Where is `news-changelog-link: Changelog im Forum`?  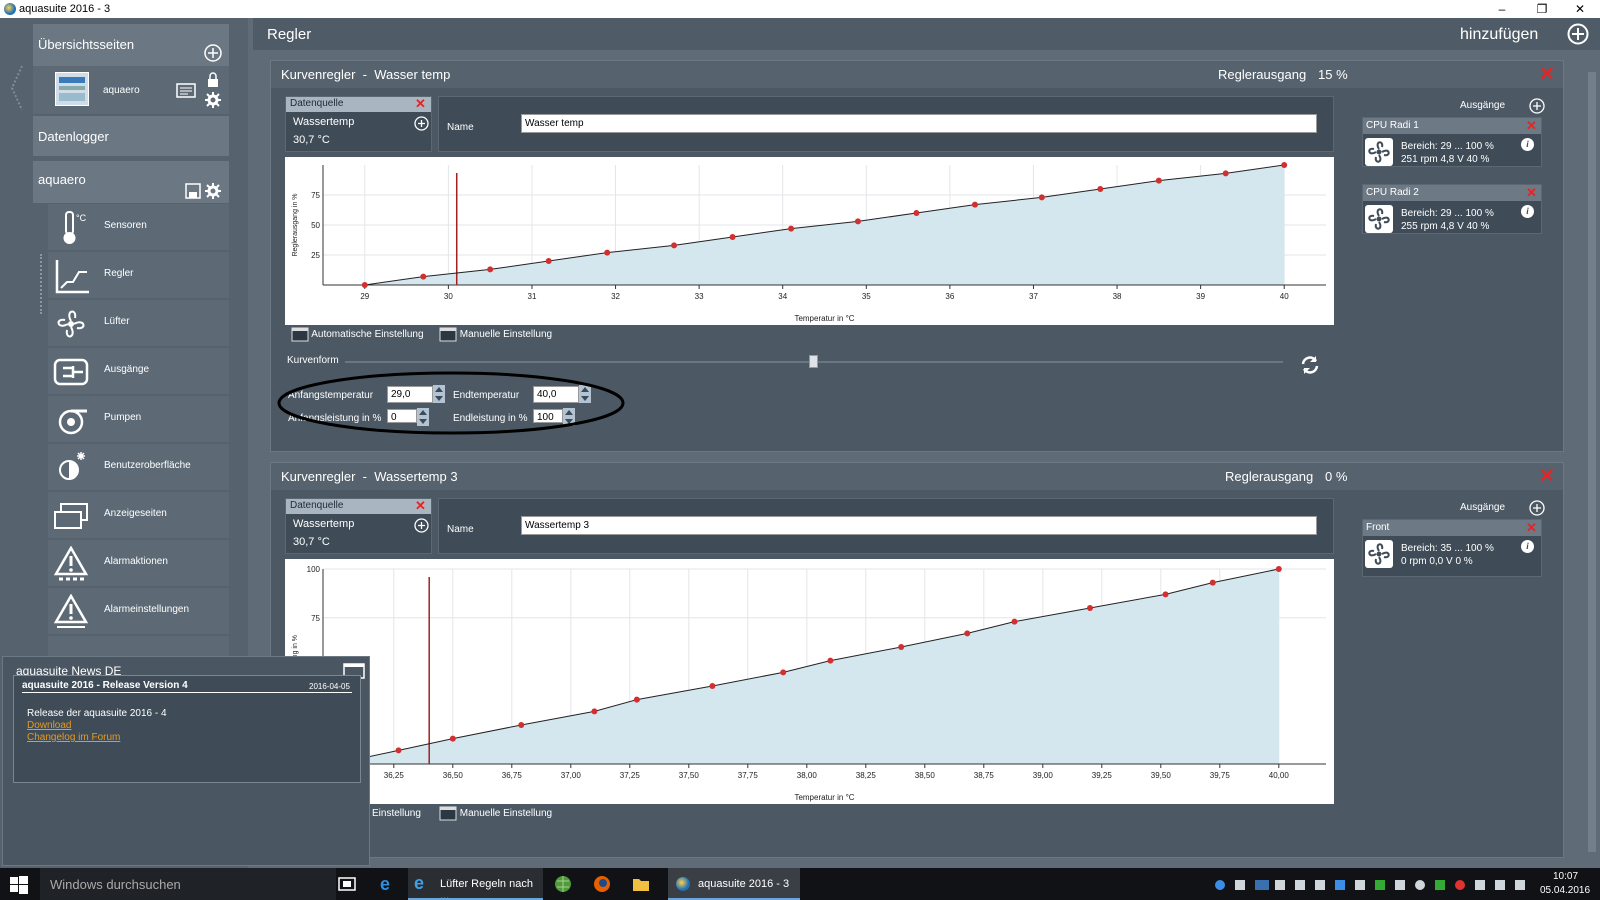
news-changelog-link: Changelog im Forum is located at coordinates (73, 737).